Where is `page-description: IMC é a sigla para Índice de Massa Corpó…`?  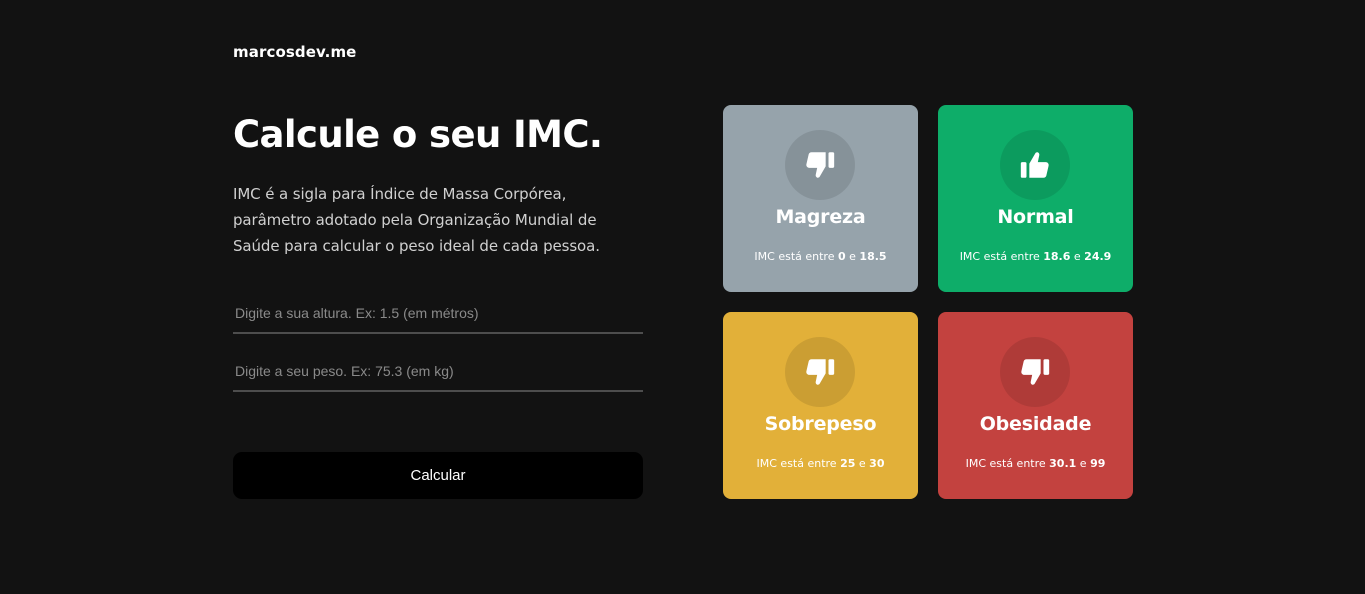 page-description: IMC é a sigla para Índice de Massa Corpó… is located at coordinates (438, 220).